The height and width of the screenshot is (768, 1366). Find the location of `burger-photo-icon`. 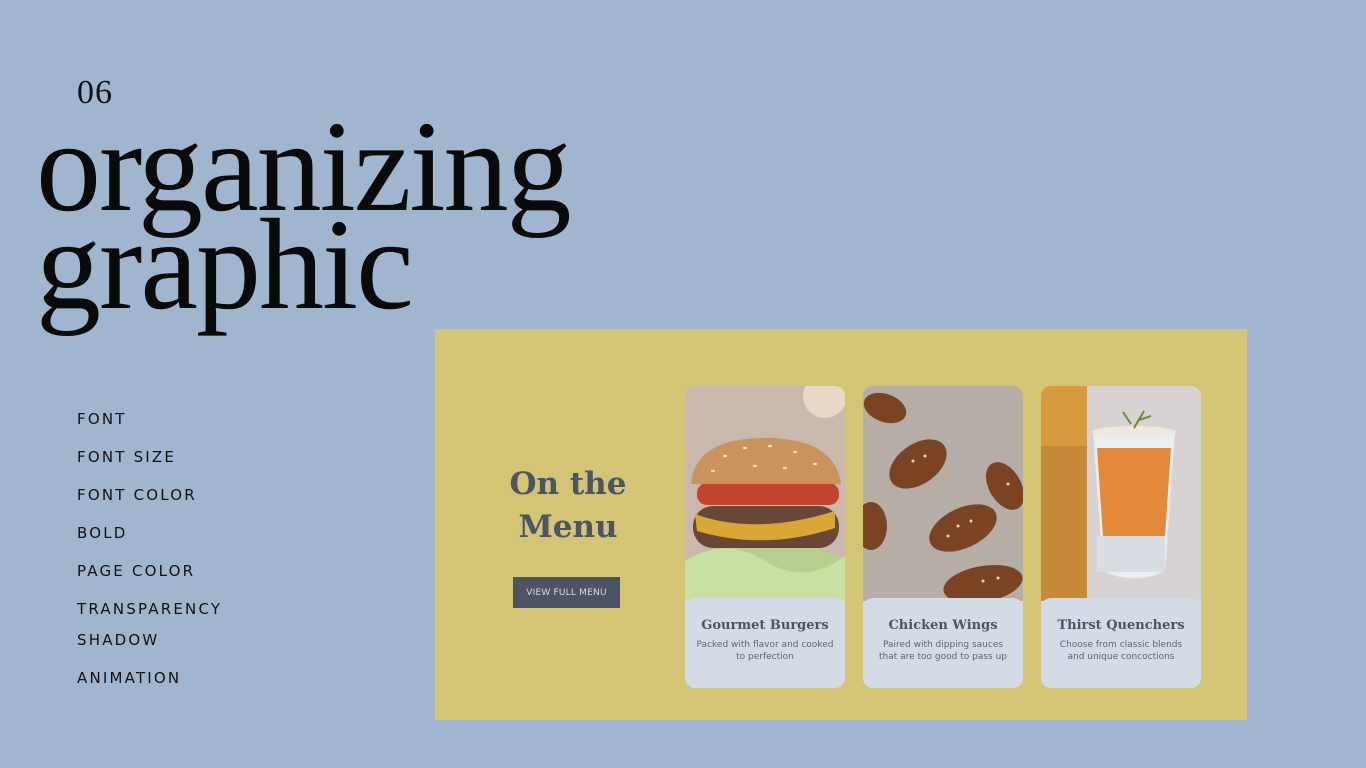

burger-photo-icon is located at coordinates (765, 493).